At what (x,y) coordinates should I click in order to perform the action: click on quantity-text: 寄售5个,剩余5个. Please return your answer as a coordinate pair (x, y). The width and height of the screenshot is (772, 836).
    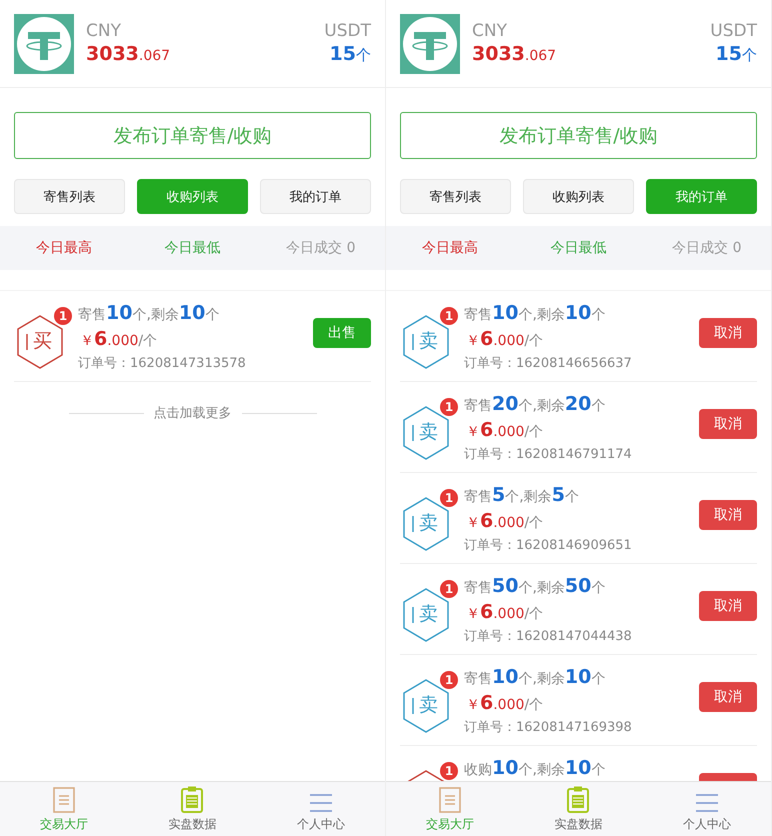
    Looking at the image, I should click on (522, 496).